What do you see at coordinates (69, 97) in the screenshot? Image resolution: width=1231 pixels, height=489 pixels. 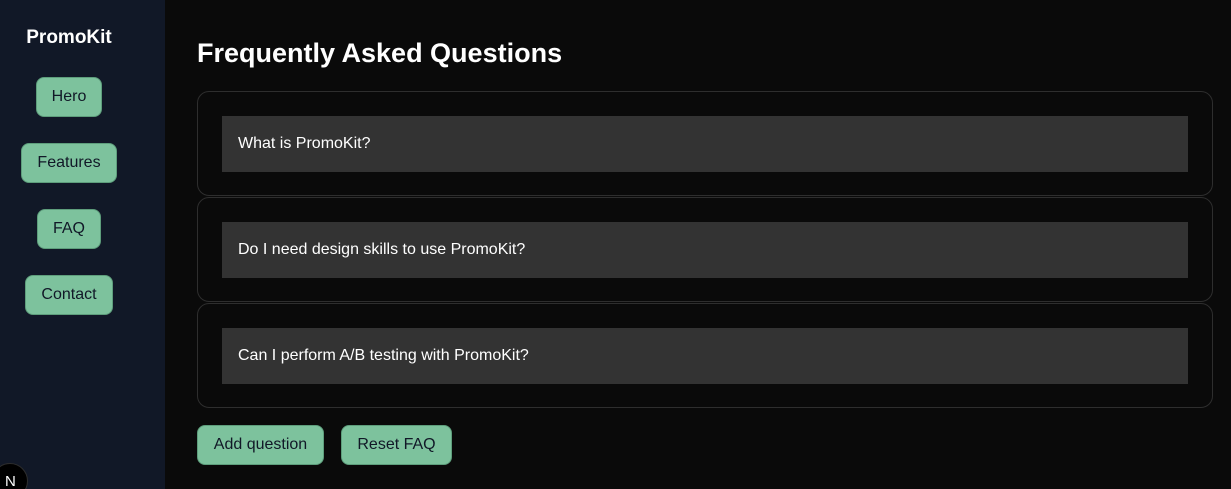 I see `sidebar-item-hero: Hero` at bounding box center [69, 97].